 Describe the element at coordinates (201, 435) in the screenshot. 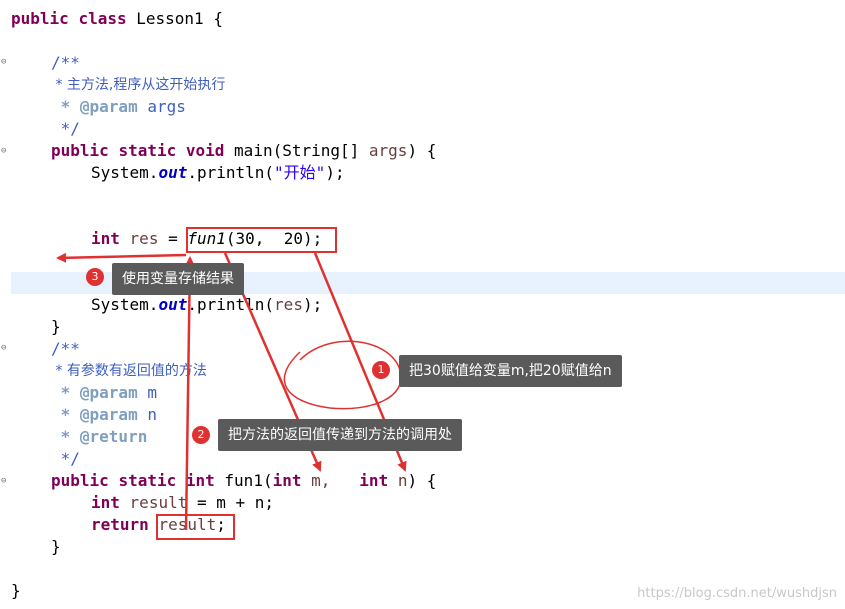

I see `annotation-badge-2: 2` at that location.